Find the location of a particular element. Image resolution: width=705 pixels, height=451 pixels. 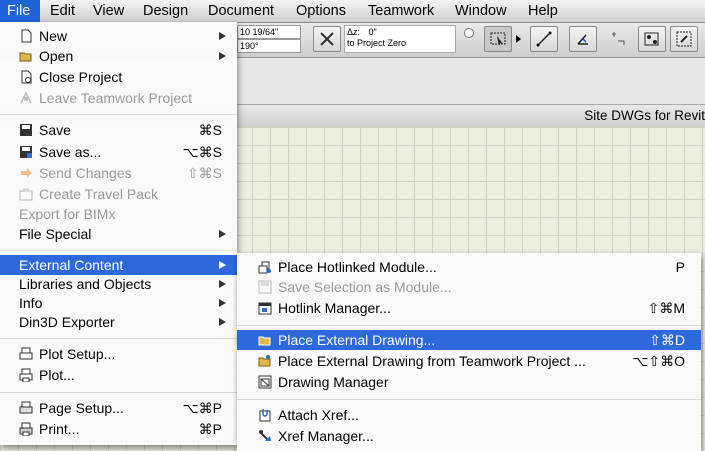

plot-setup-icon is located at coordinates (26, 353).